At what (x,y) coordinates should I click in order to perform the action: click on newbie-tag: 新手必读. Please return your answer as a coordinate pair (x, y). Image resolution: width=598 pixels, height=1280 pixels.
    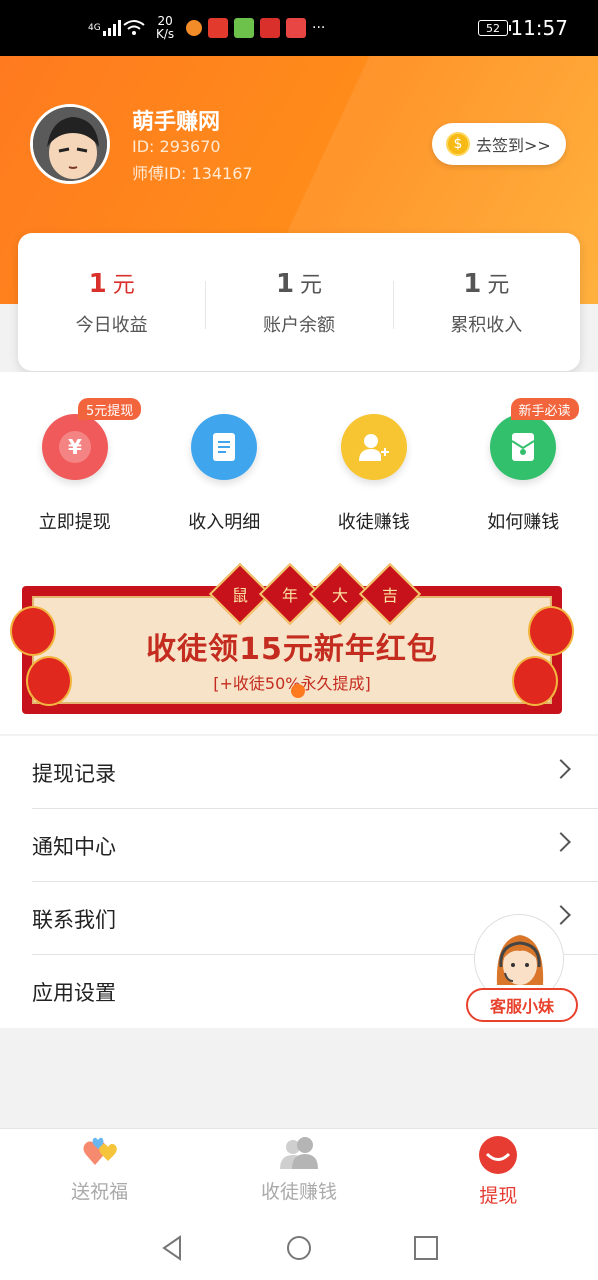
    Looking at the image, I should click on (544, 409).